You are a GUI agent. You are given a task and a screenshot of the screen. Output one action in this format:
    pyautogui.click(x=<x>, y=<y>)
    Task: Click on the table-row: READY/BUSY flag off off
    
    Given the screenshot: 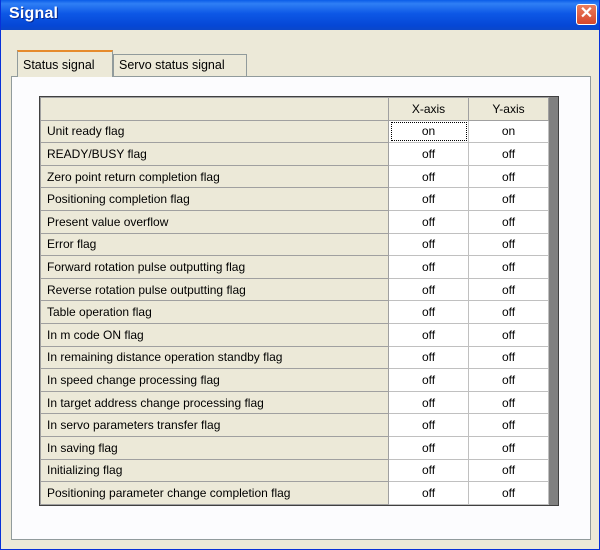 What is the action you would take?
    pyautogui.click(x=294, y=154)
    